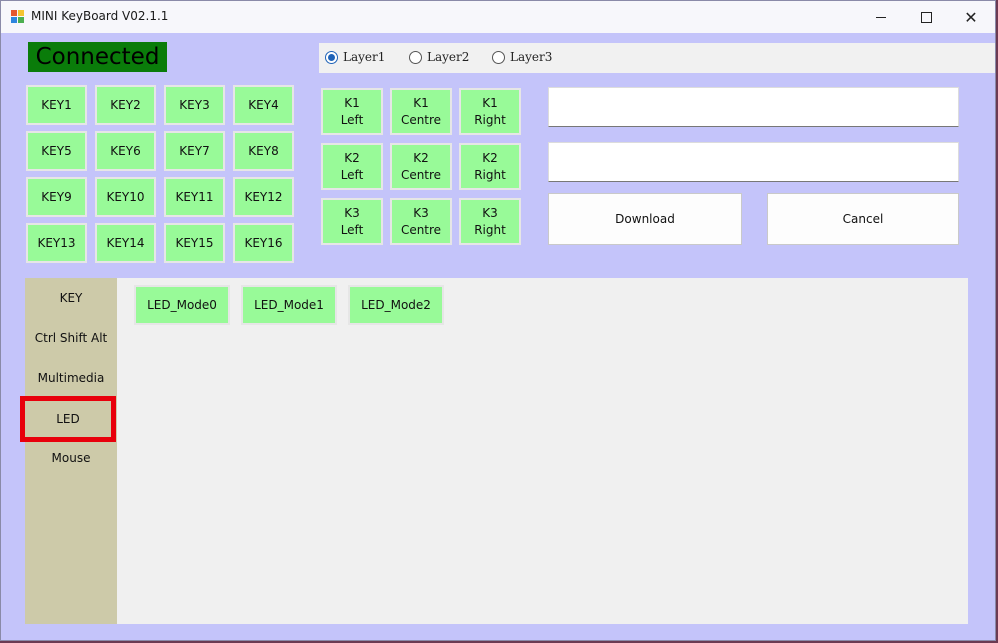  I want to click on close-icon: ✕, so click(971, 17).